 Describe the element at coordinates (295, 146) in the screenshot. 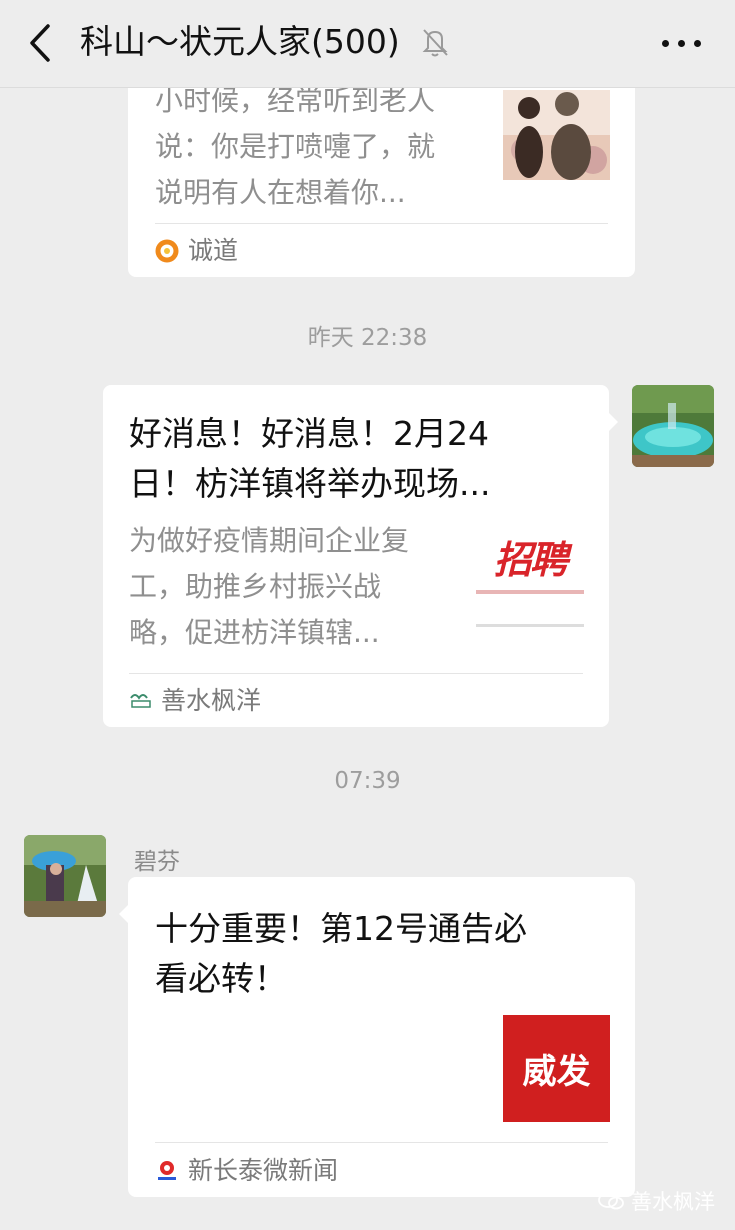

I see `card-desc-line: 说：你是打喷嚏了，就` at that location.